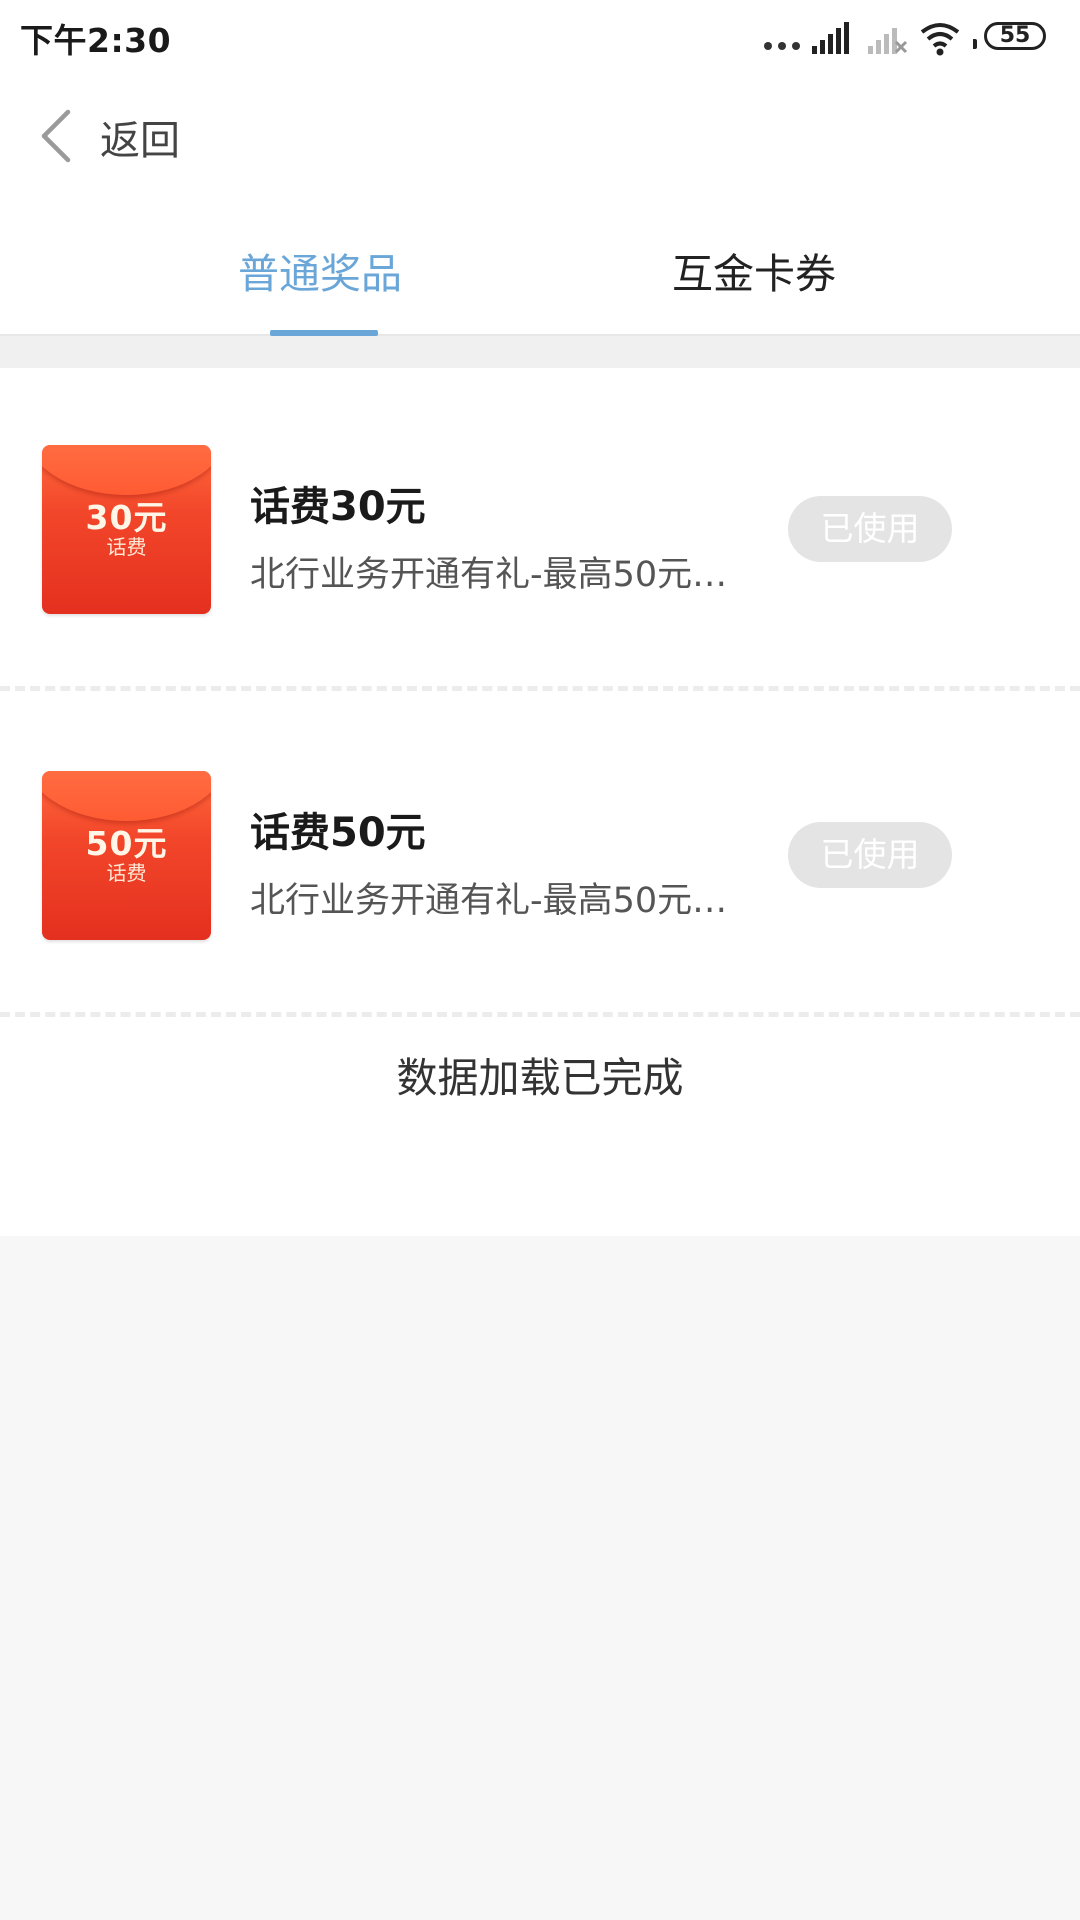  What do you see at coordinates (540, 138) in the screenshot?
I see `nav-bar: 返回` at bounding box center [540, 138].